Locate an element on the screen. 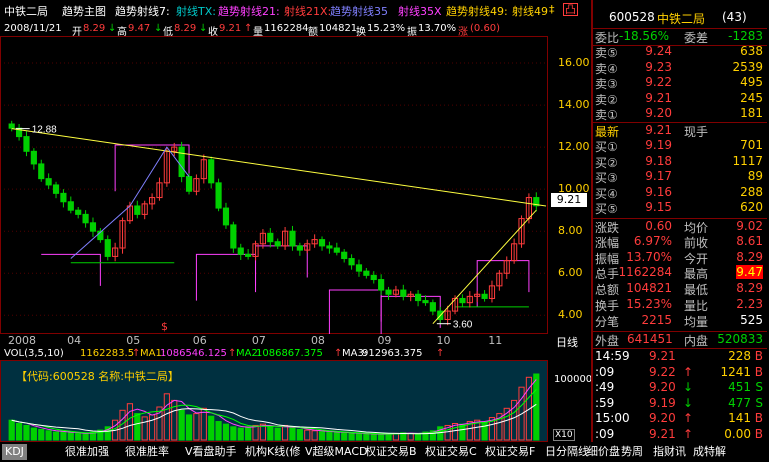  sell-level-row: 卖③ 9.22 495 is located at coordinates (679, 83).